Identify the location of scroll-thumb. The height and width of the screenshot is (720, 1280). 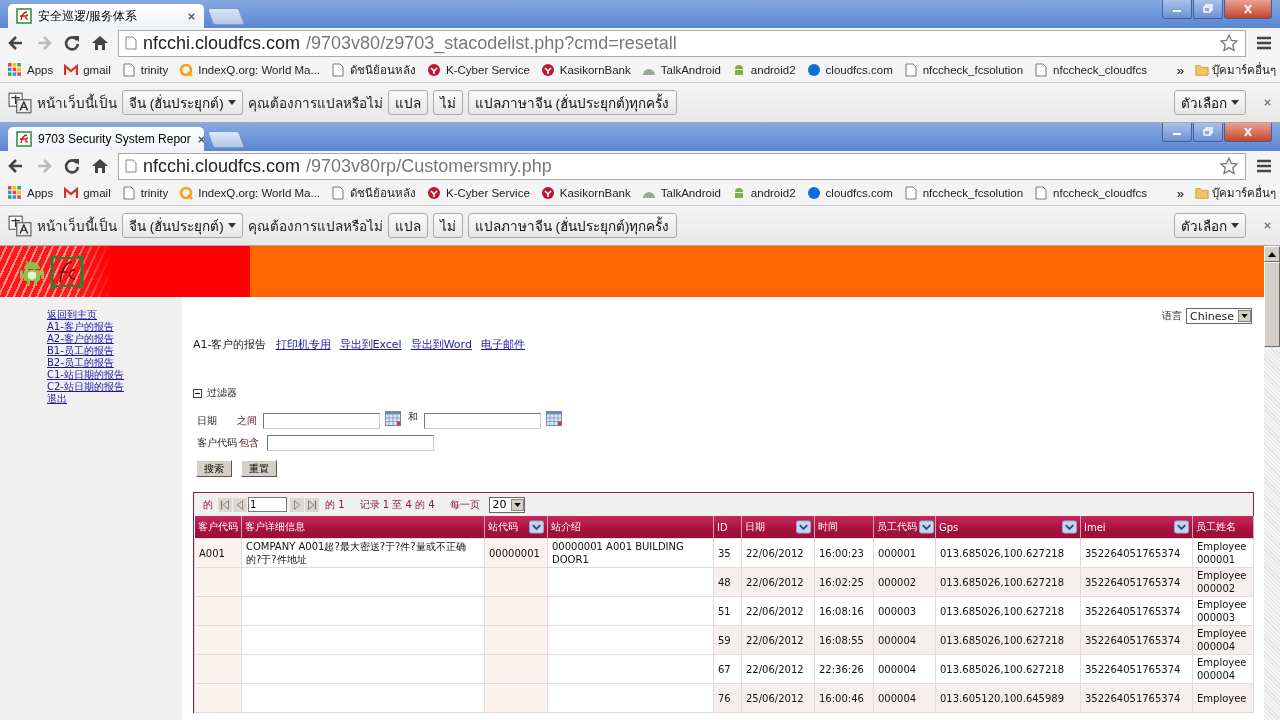
(1272, 304).